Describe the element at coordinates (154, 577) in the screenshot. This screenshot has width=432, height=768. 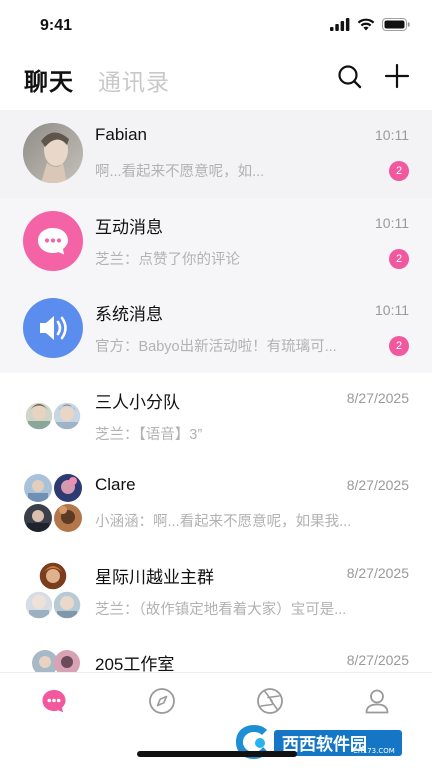
I see `chat-name: 星际川越业主群` at that location.